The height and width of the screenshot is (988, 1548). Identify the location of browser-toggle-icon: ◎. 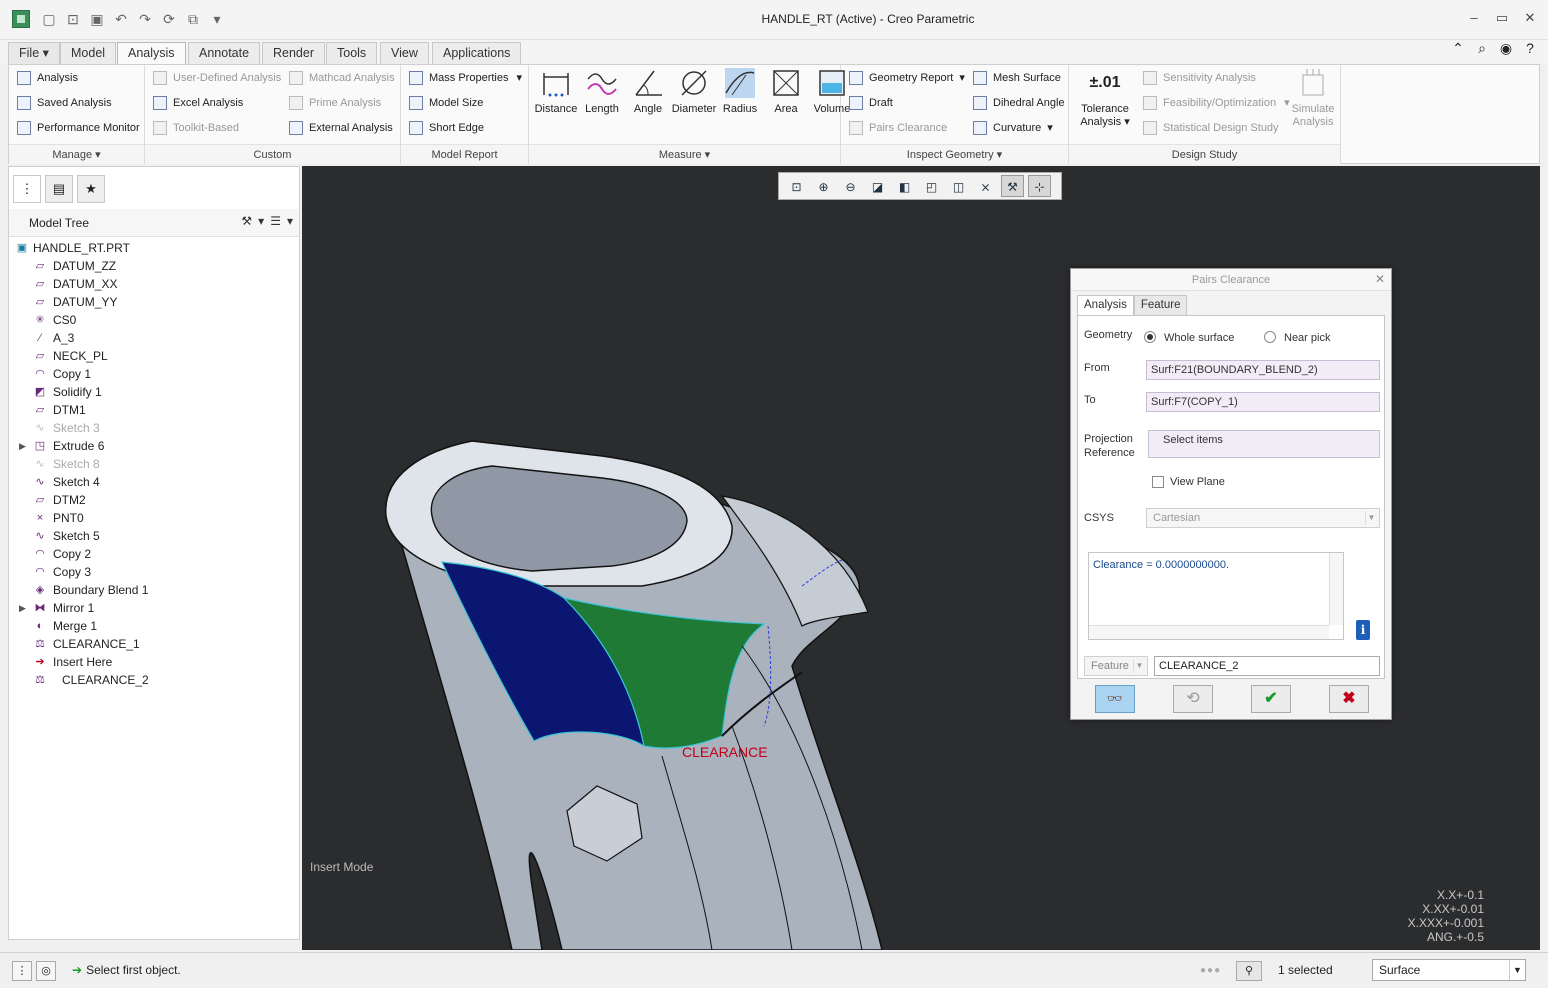
(46, 971).